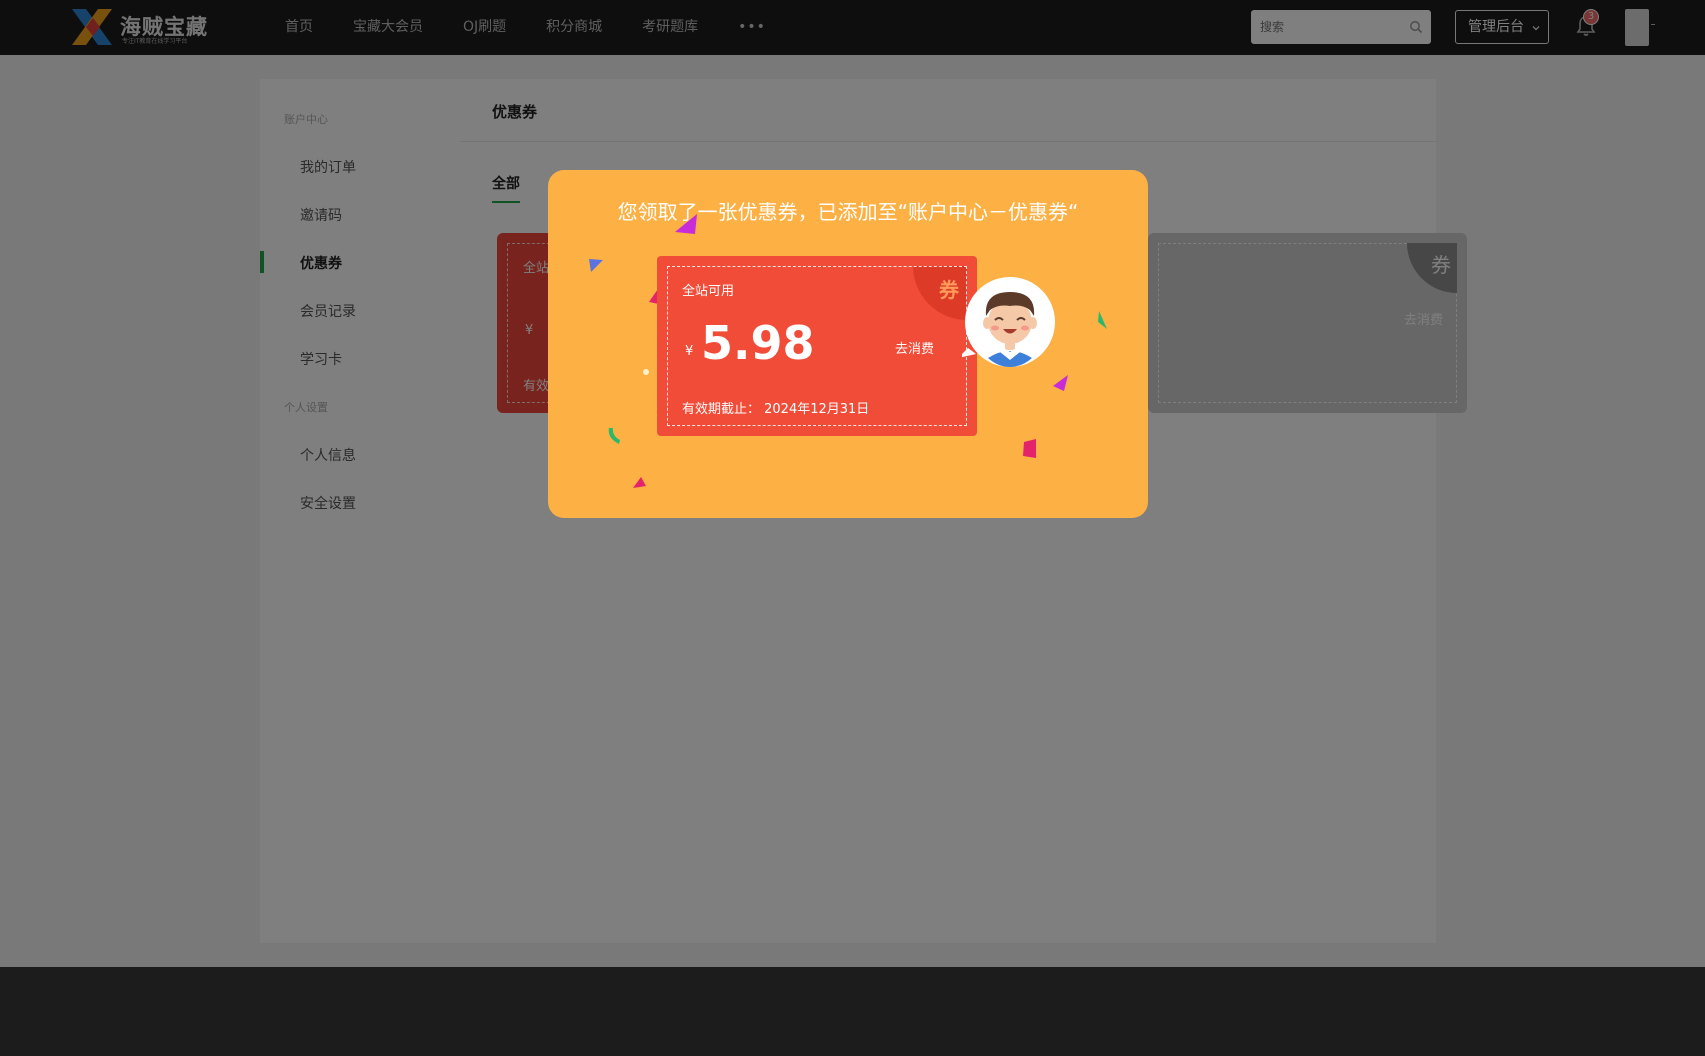 Image resolution: width=1705 pixels, height=1056 pixels. I want to click on coupon-currency: ¥, so click(689, 351).